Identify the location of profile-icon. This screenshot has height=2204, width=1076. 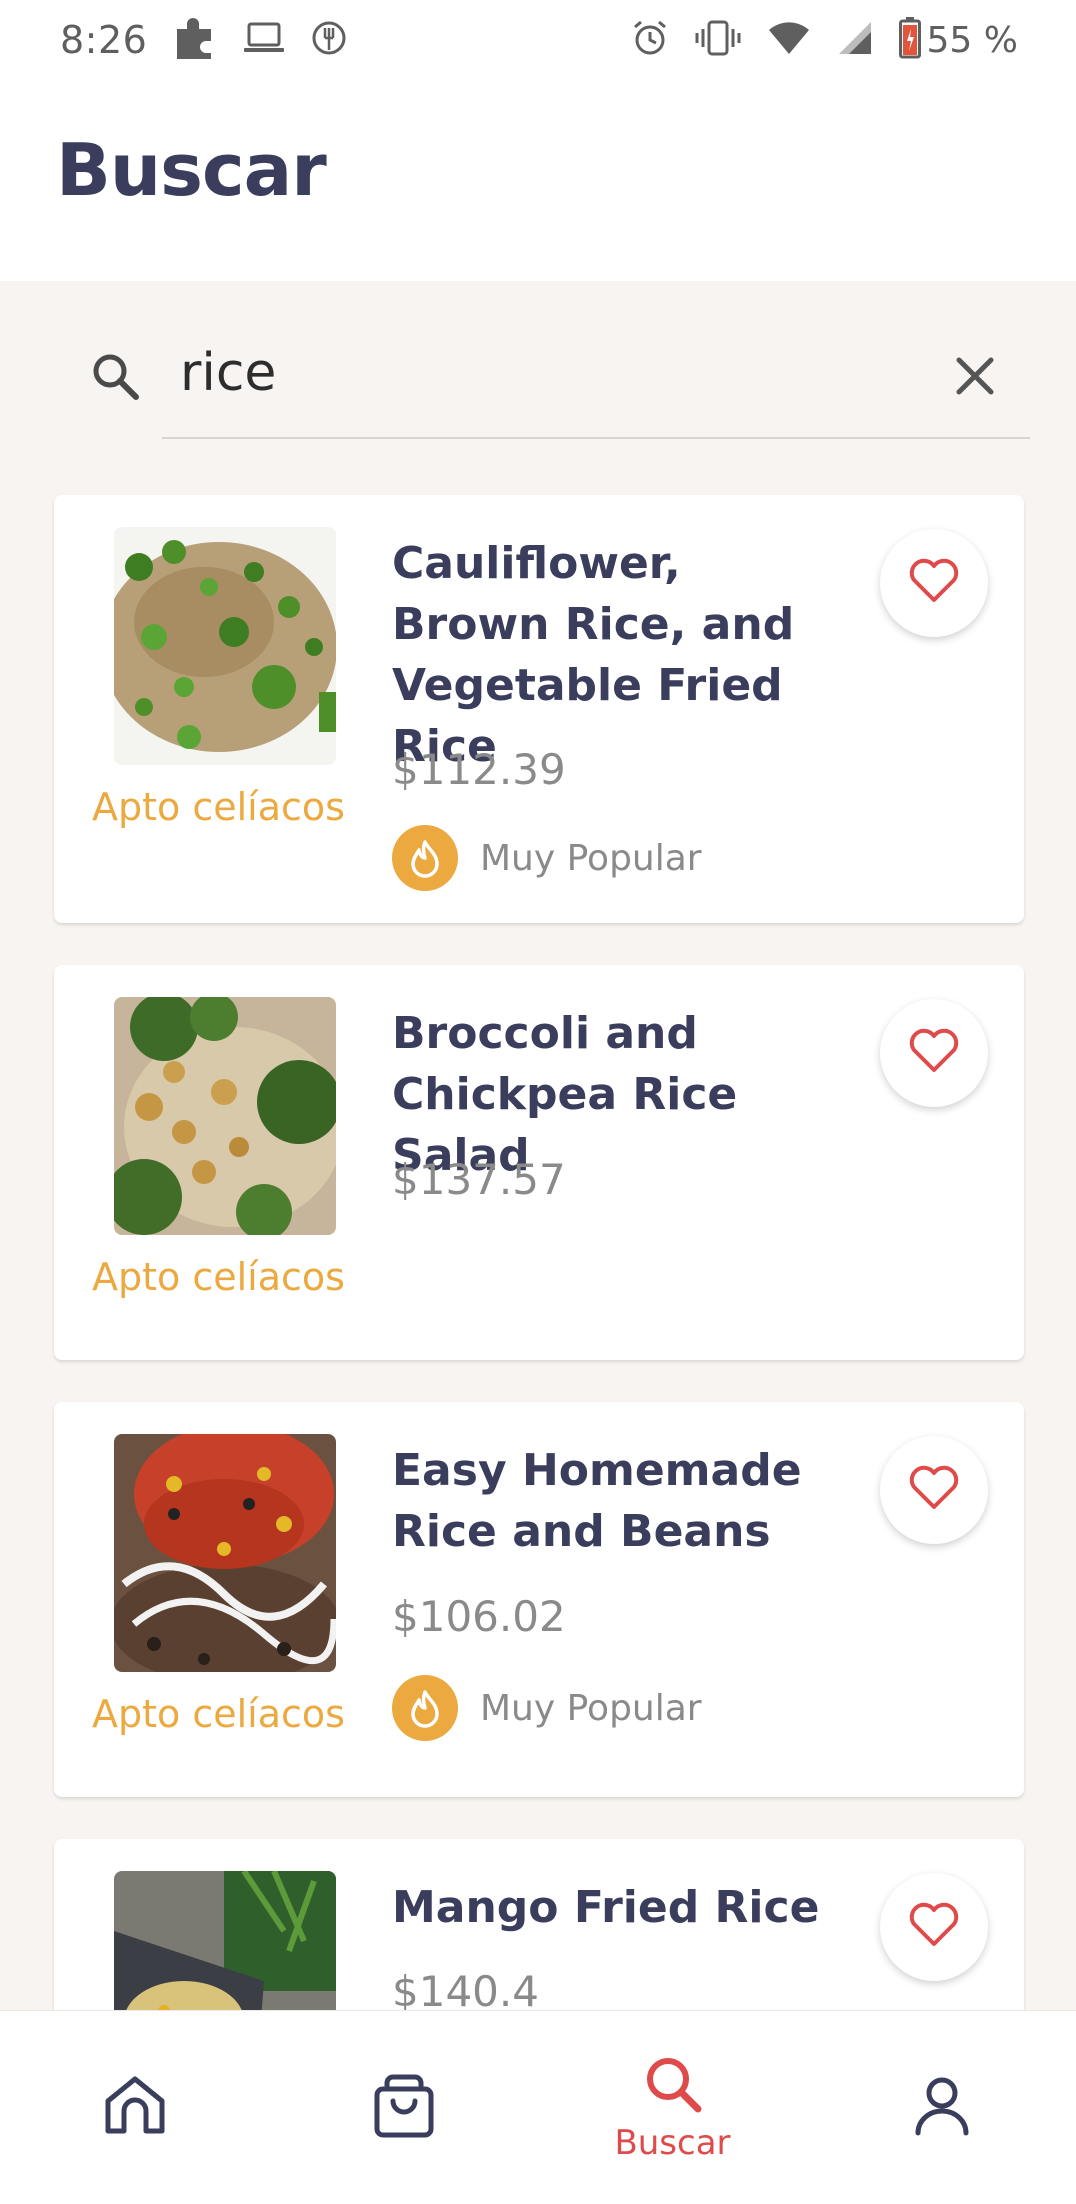
(942, 2108).